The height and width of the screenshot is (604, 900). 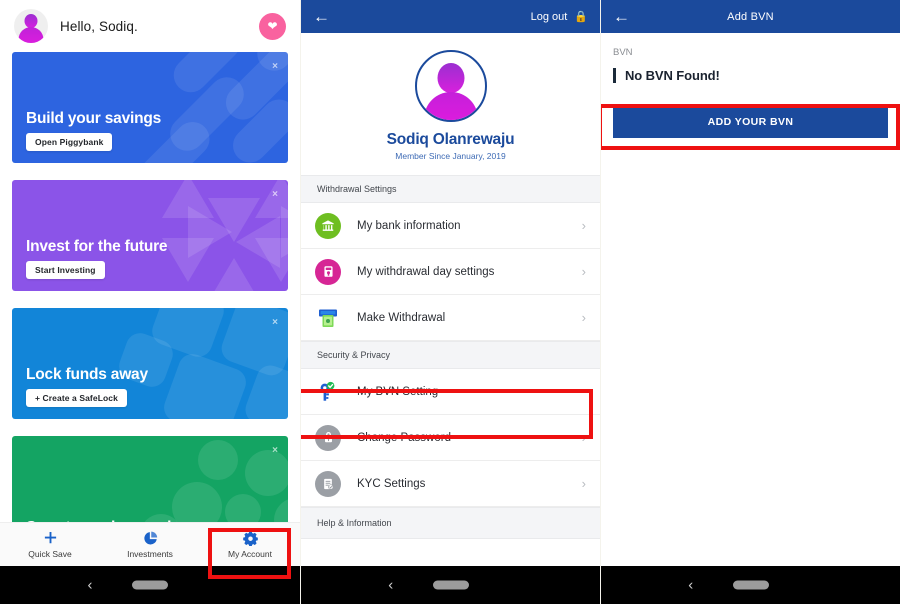 What do you see at coordinates (328, 392) in the screenshot?
I see `key-icon` at bounding box center [328, 392].